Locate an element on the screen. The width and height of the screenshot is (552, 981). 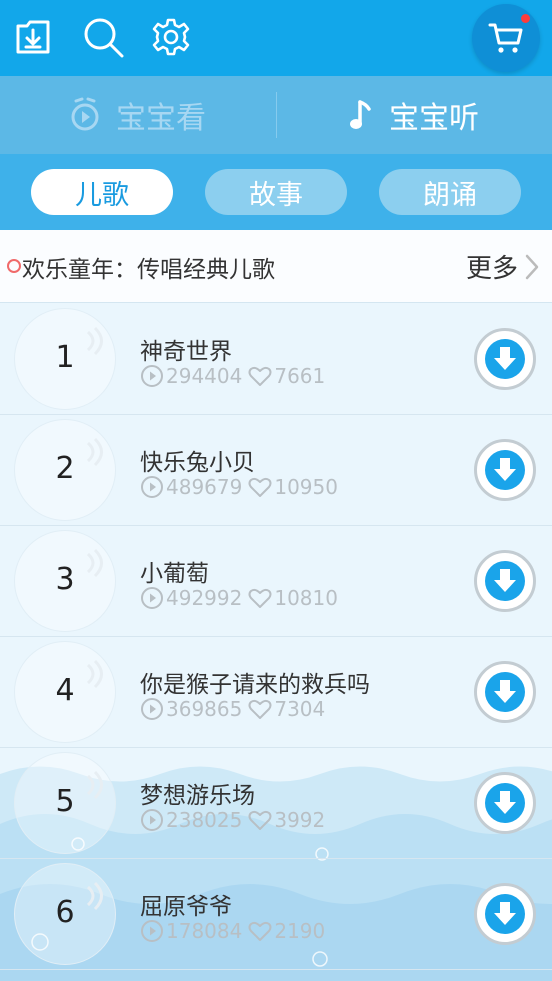
rank-number: 4 is located at coordinates (65, 690).